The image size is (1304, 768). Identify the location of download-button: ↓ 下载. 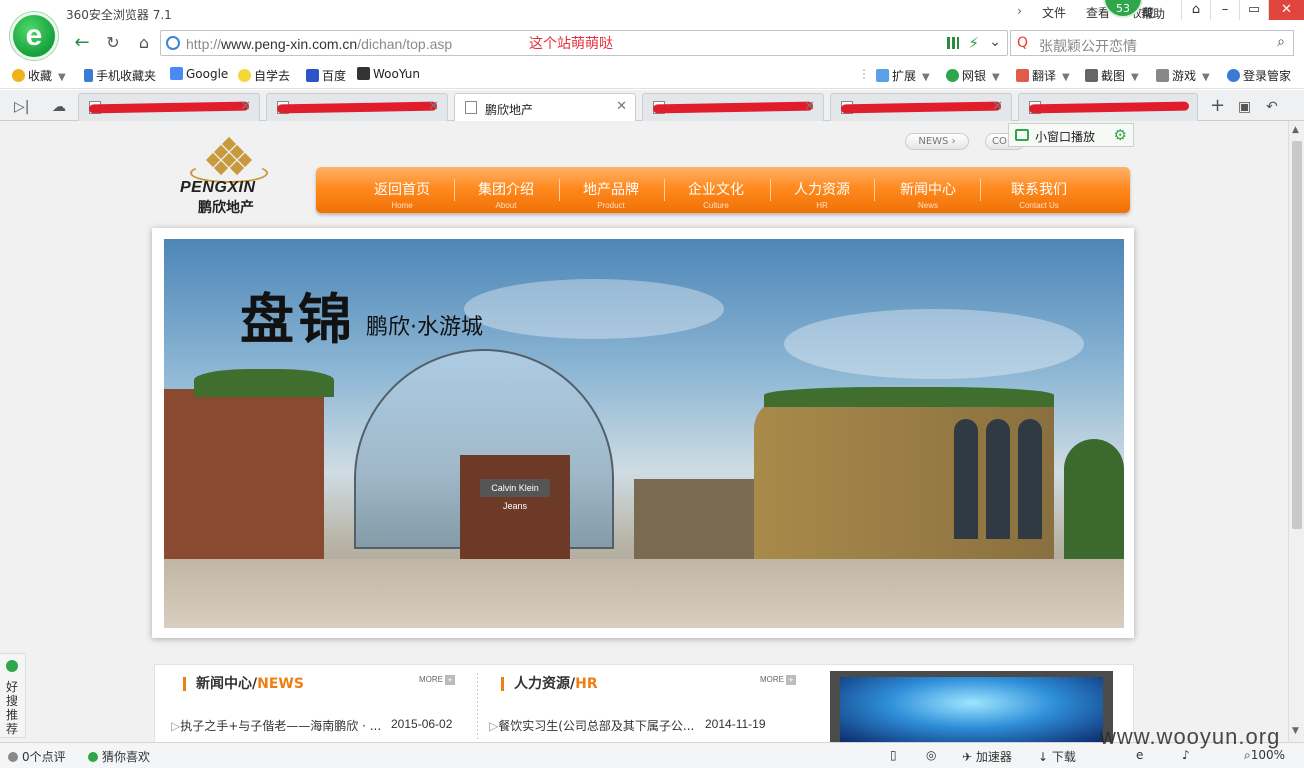
(1057, 756).